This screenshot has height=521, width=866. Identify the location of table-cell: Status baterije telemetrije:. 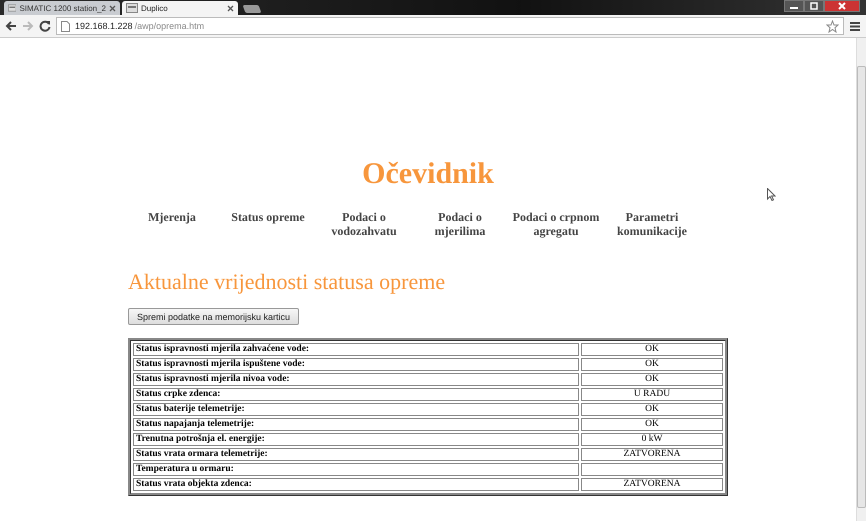
(356, 409).